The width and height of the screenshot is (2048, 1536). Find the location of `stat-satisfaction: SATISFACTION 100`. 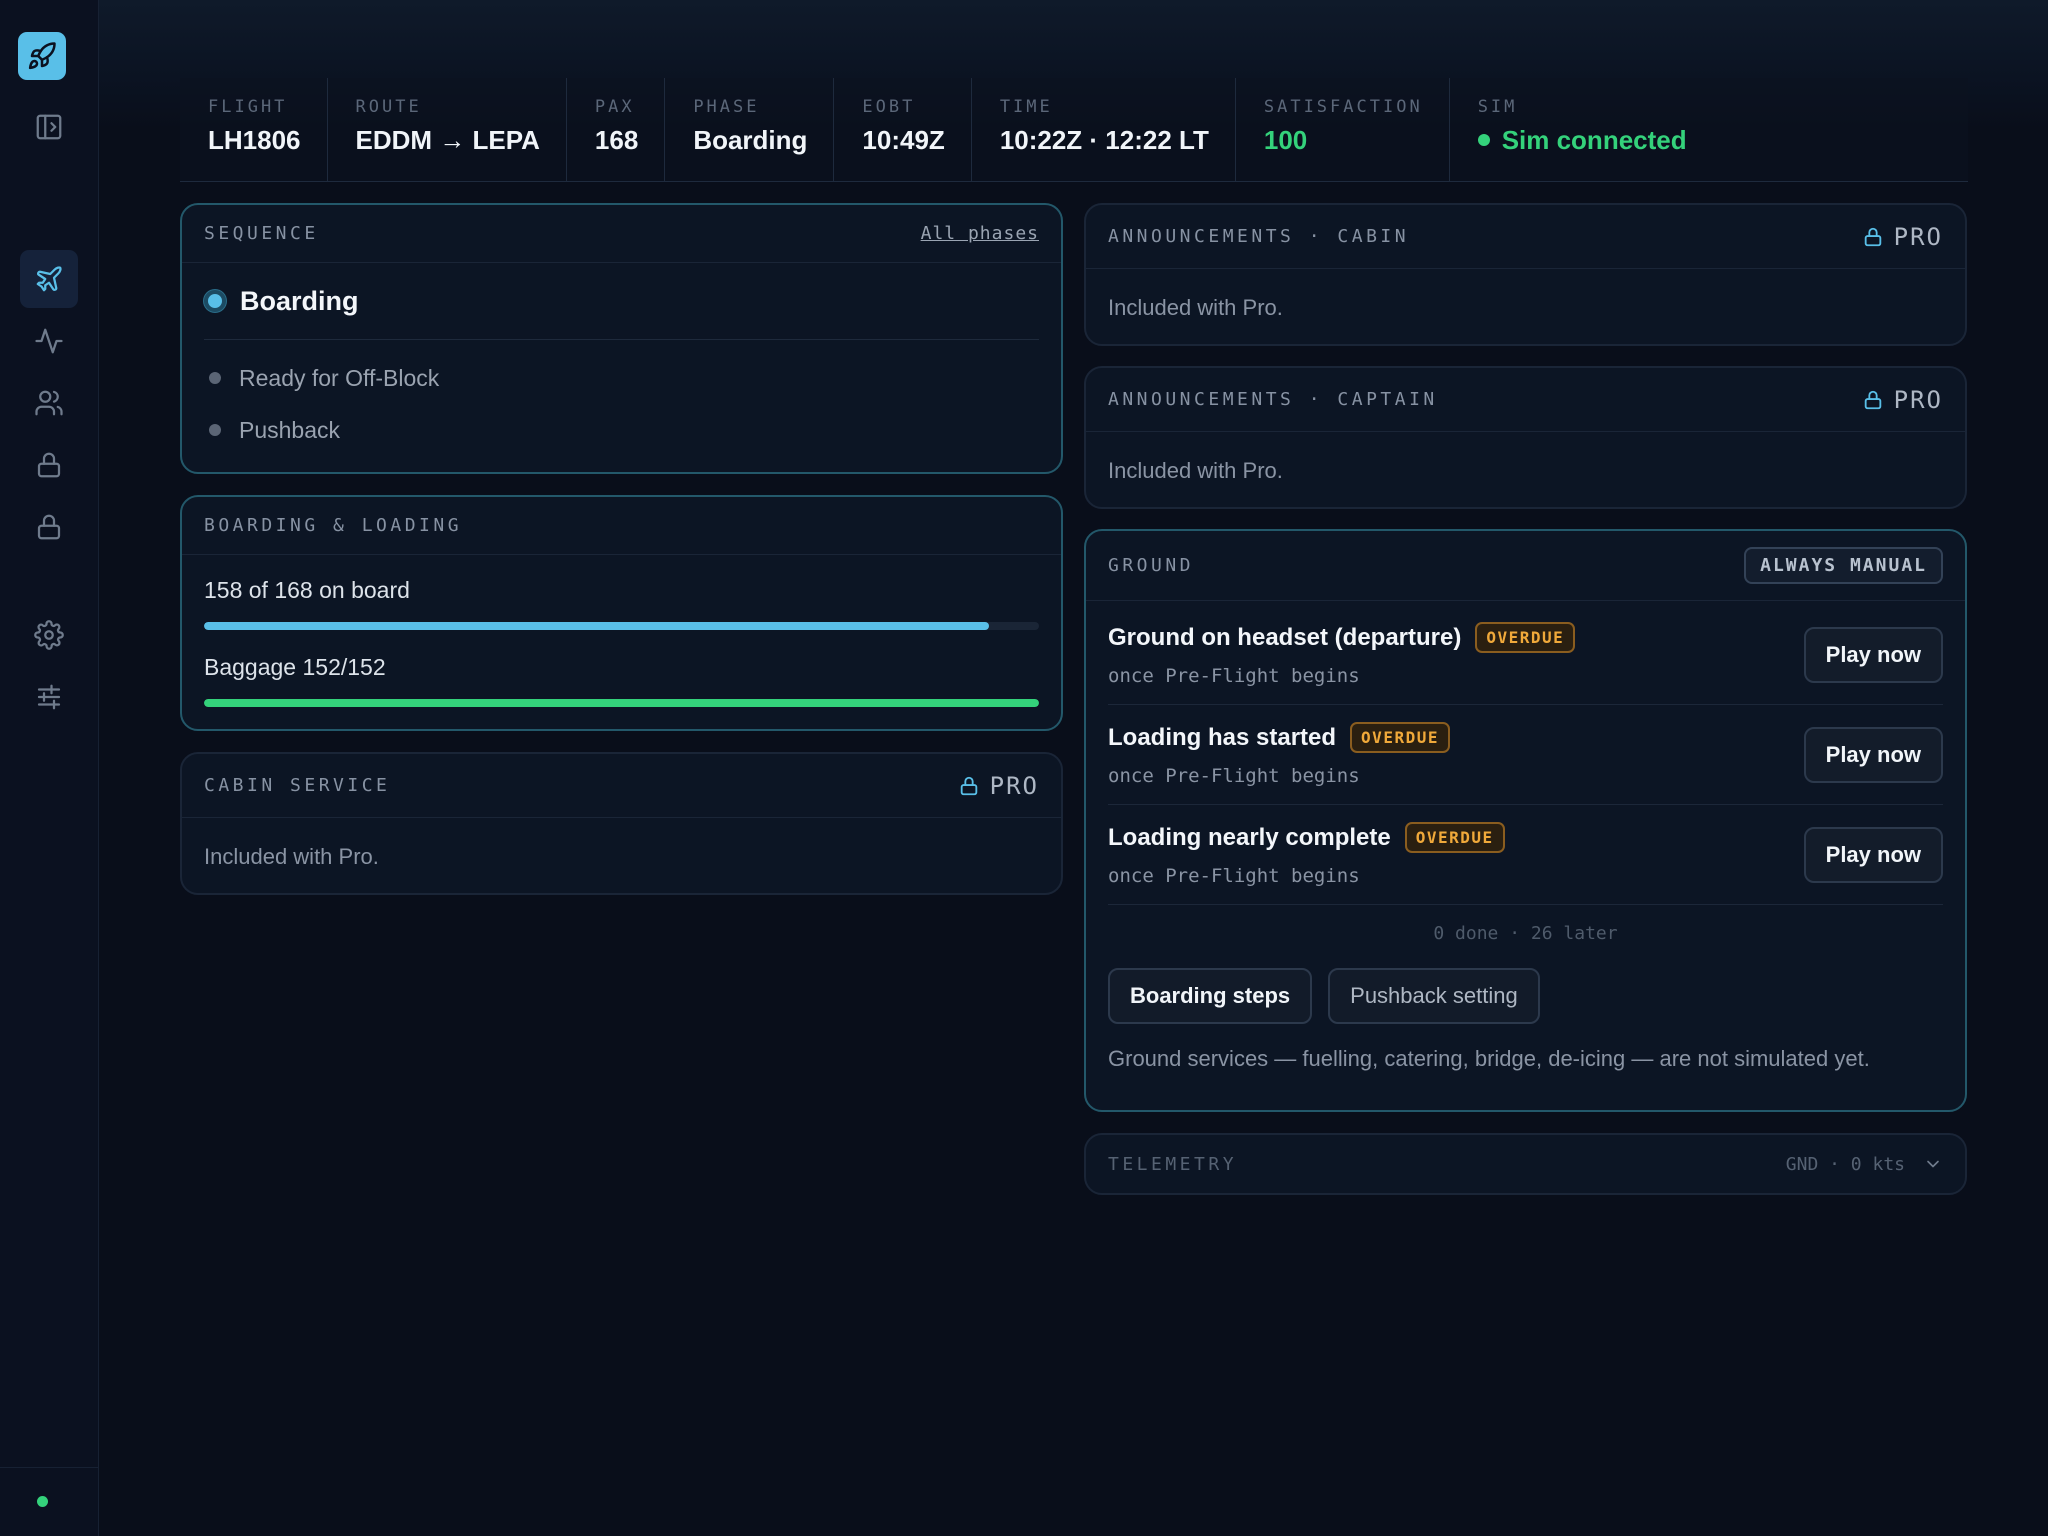

stat-satisfaction: SATISFACTION 100 is located at coordinates (1343, 129).